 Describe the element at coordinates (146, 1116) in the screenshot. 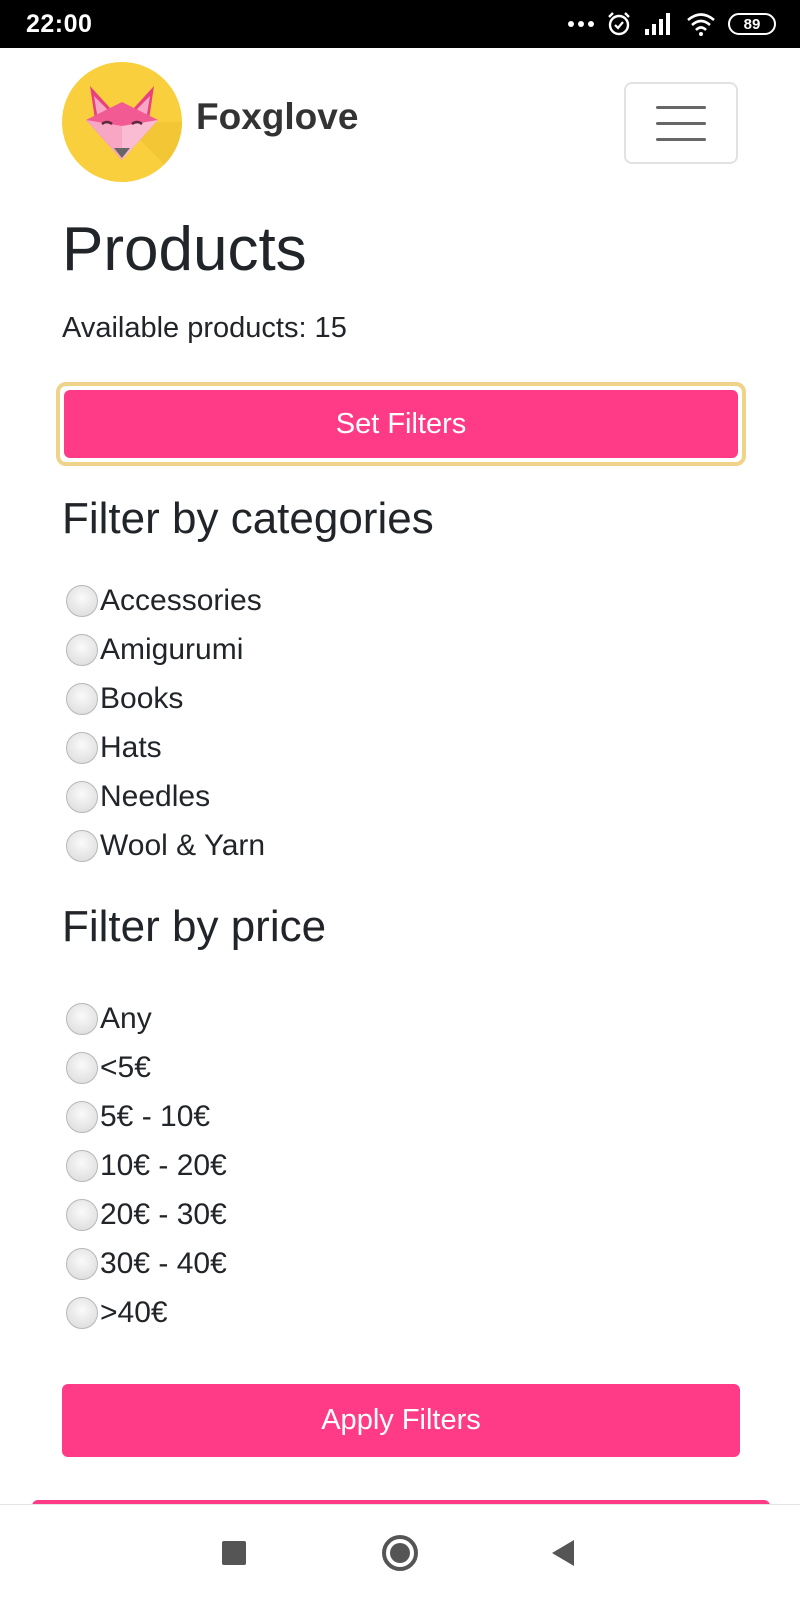

I see `price-option: 5€ - 10€` at that location.